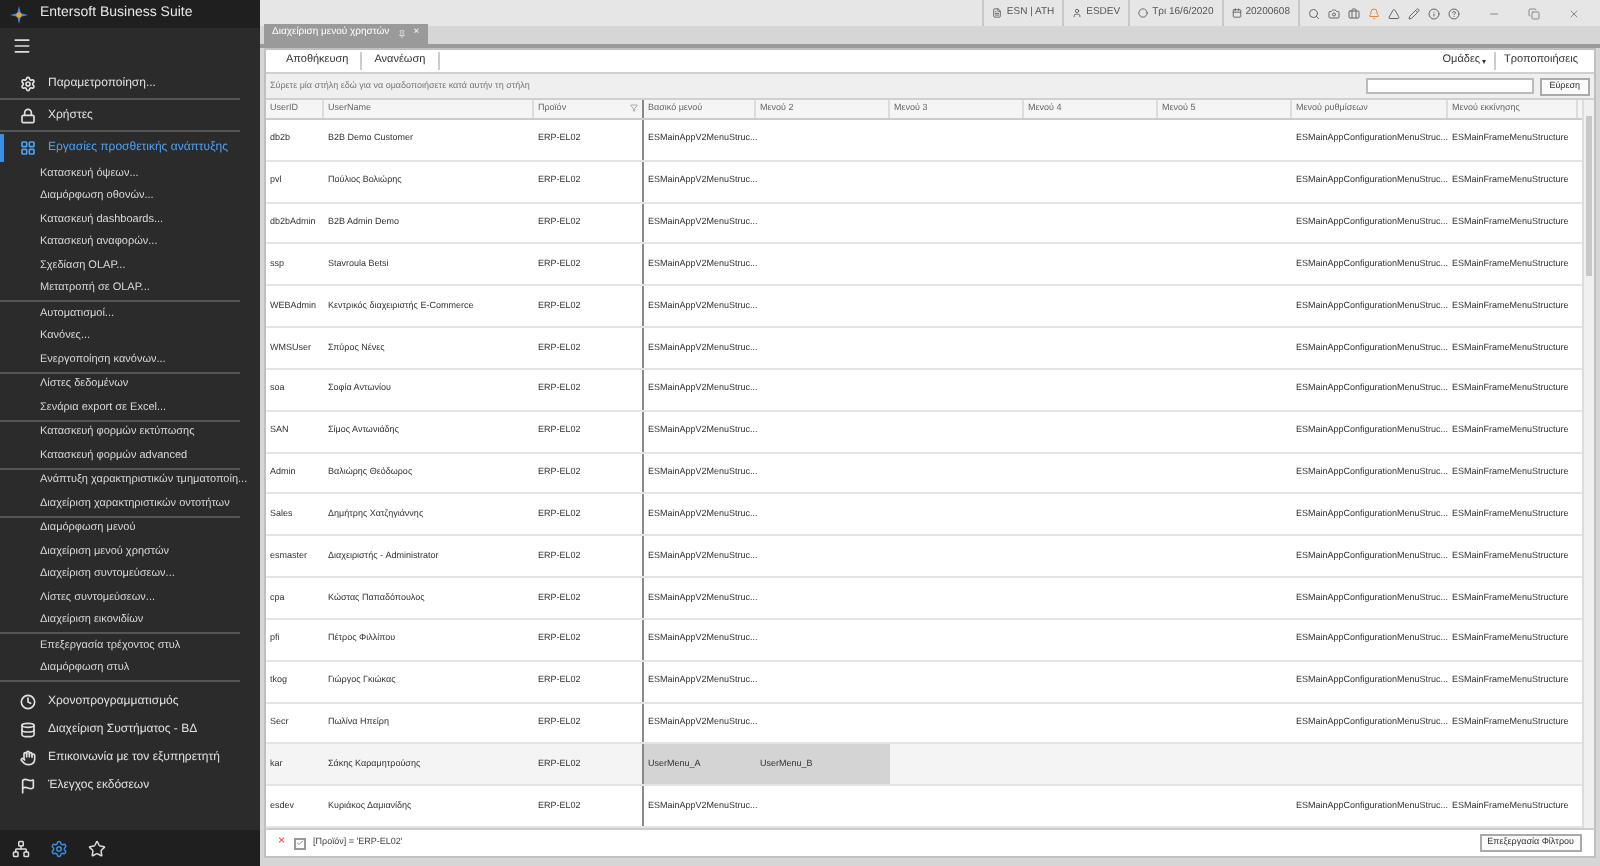 Image resolution: width=1600 pixels, height=866 pixels. What do you see at coordinates (1454, 13) in the screenshot?
I see `help-icon` at bounding box center [1454, 13].